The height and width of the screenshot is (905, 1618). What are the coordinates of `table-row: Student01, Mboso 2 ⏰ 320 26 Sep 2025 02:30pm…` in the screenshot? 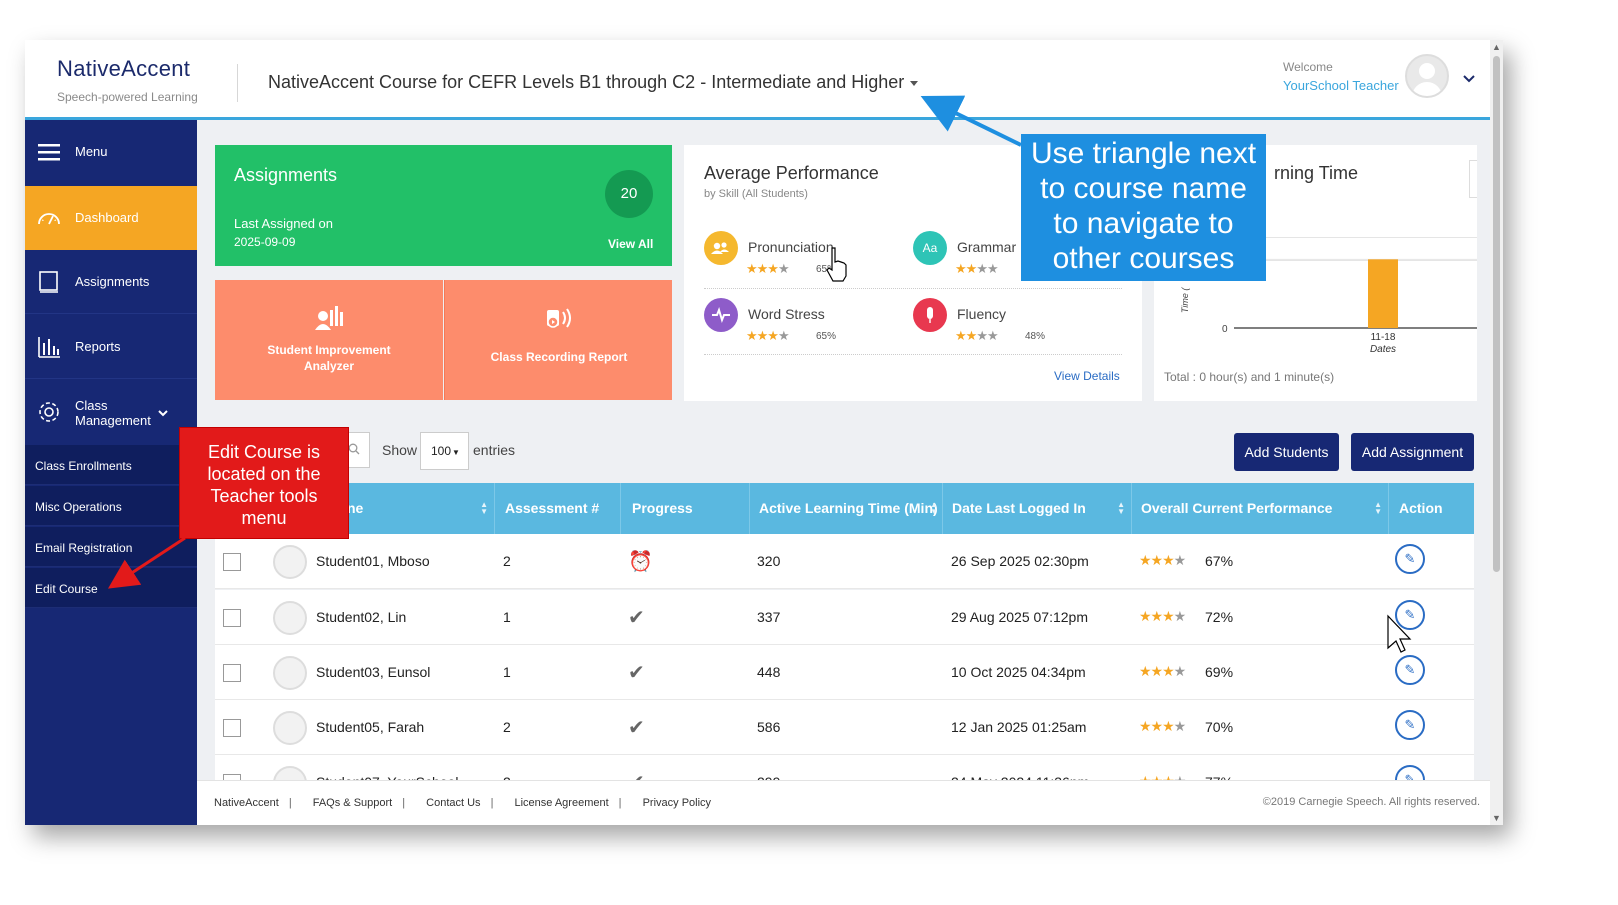 It's located at (844, 561).